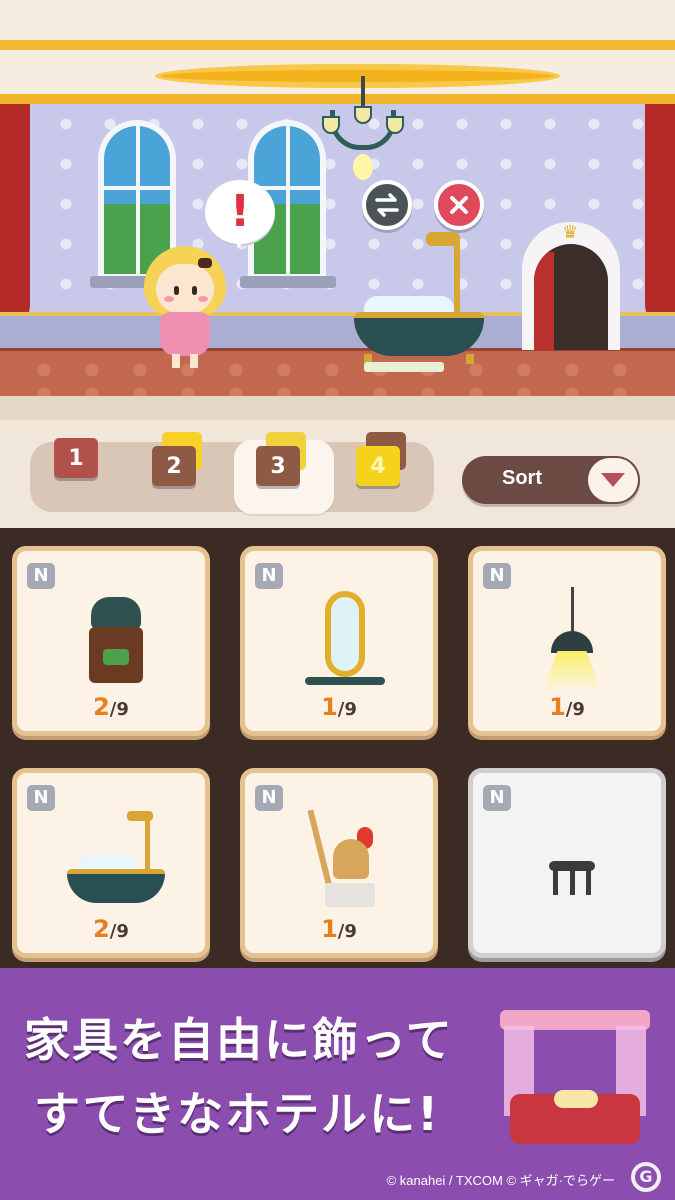 The height and width of the screenshot is (1200, 675). I want to click on tab-3: 3, so click(281, 459).